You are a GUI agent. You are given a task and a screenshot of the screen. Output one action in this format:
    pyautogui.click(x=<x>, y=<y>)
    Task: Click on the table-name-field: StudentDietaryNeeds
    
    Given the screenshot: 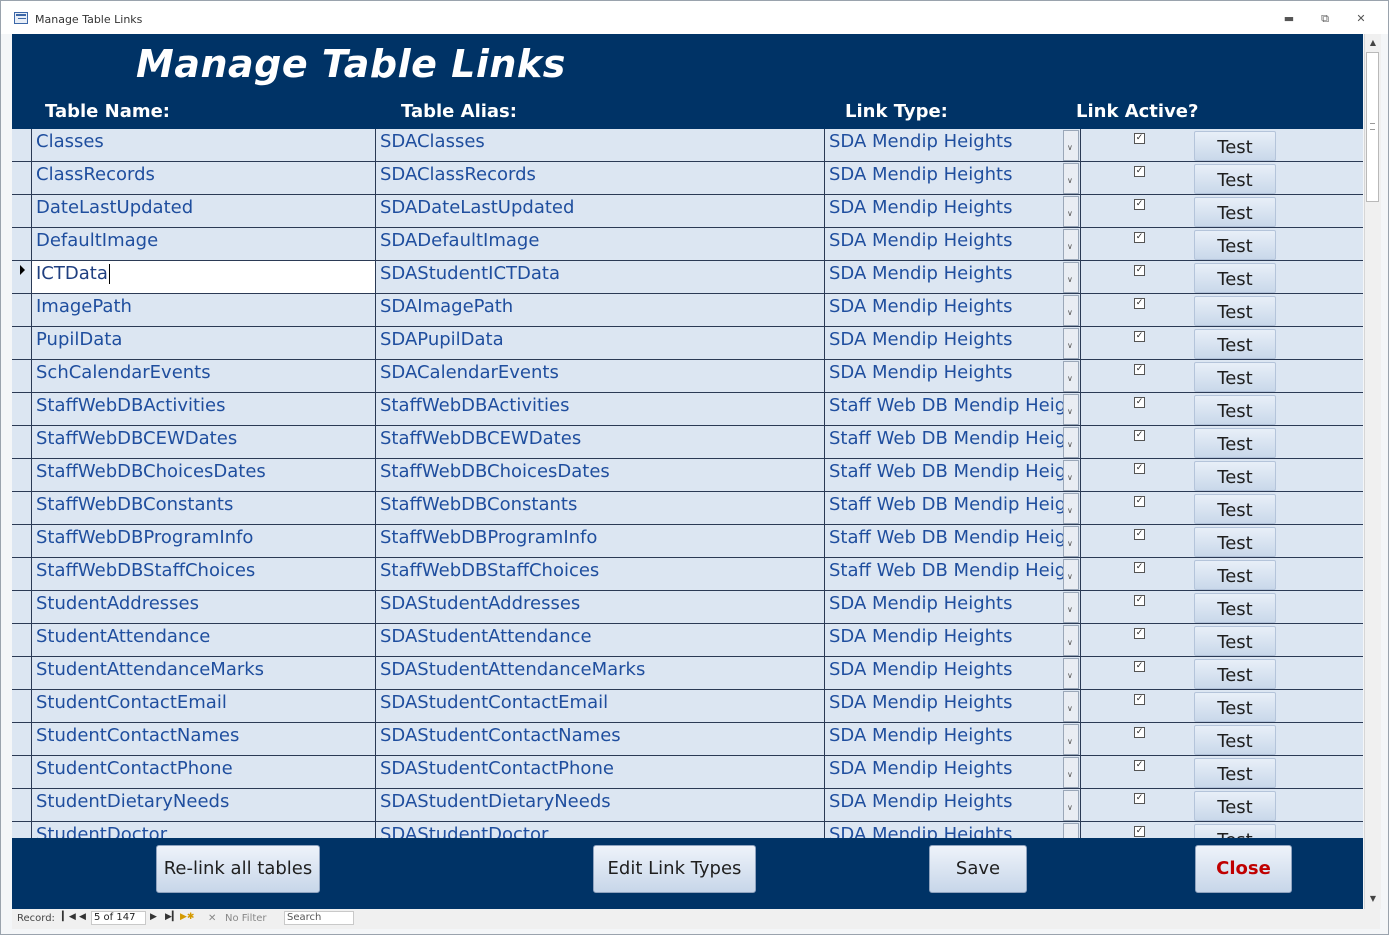 What is the action you would take?
    pyautogui.click(x=204, y=805)
    